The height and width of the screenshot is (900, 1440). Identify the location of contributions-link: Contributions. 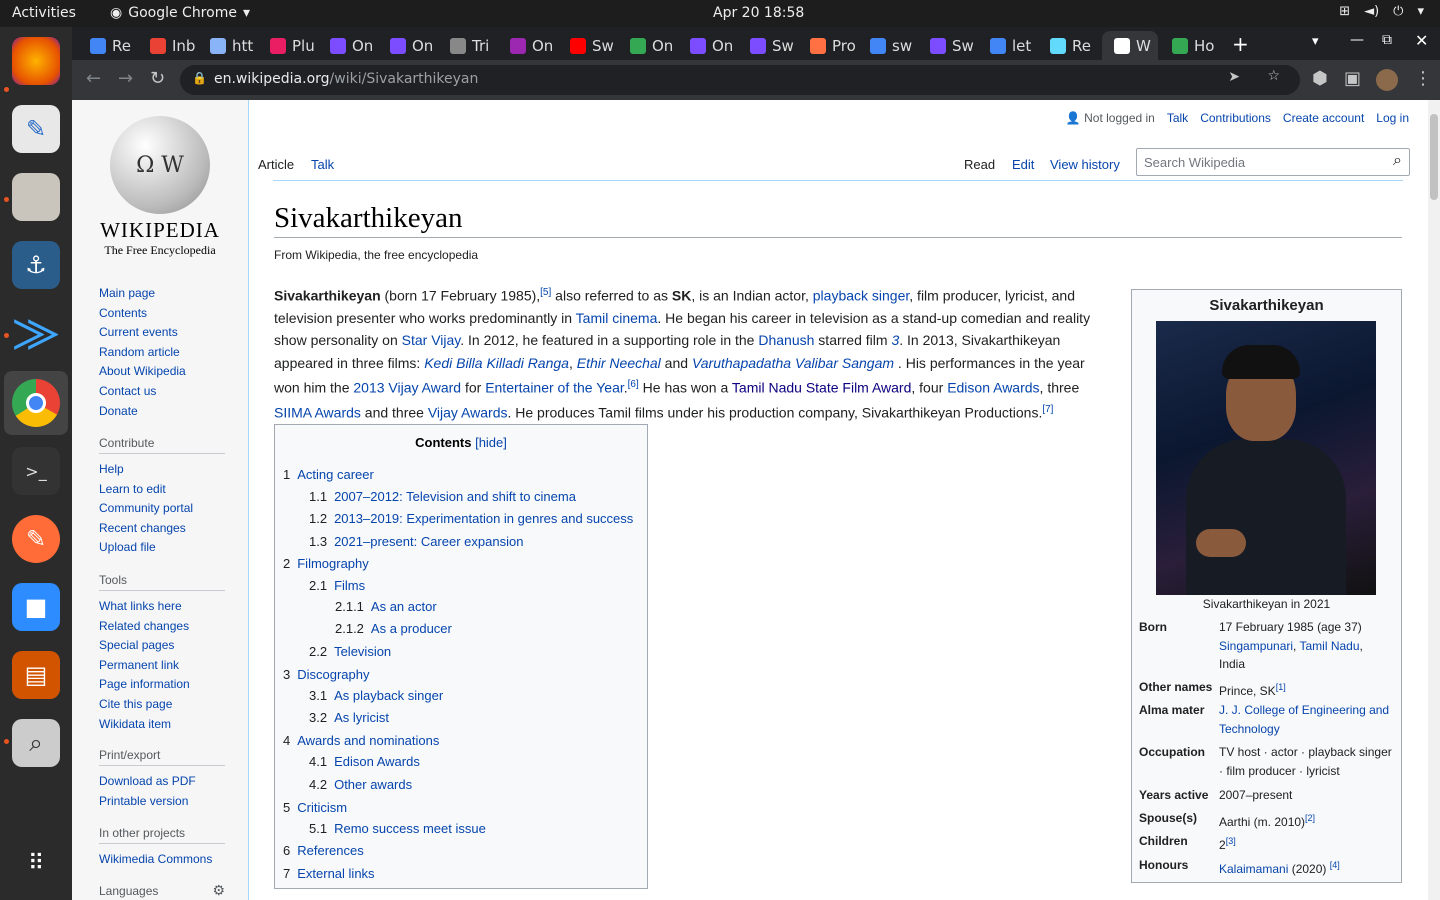
(1235, 118).